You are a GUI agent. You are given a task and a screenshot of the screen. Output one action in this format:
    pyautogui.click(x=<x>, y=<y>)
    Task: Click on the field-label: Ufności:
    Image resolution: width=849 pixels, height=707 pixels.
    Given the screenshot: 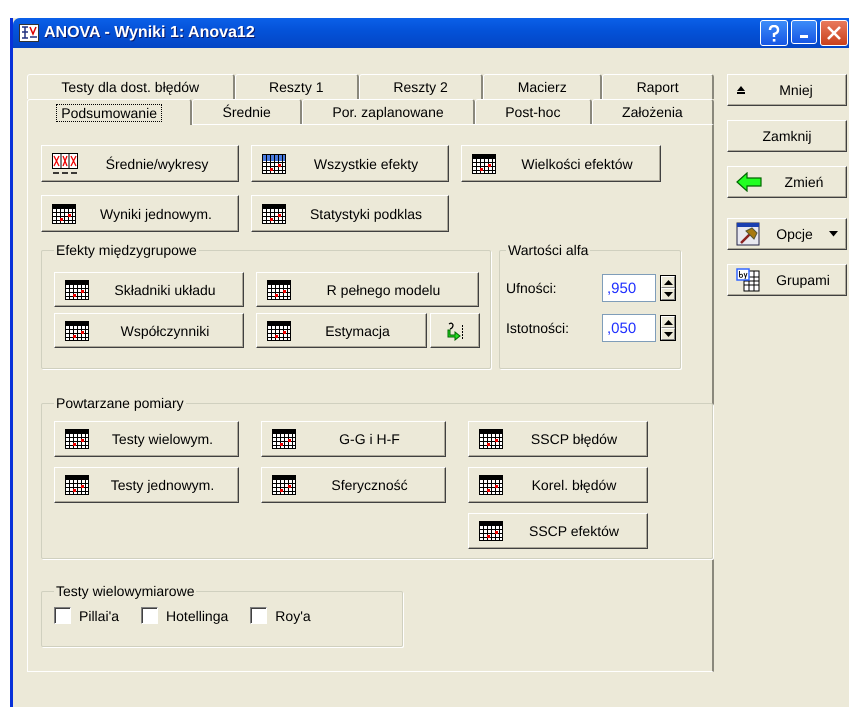 What is the action you would take?
    pyautogui.click(x=532, y=288)
    